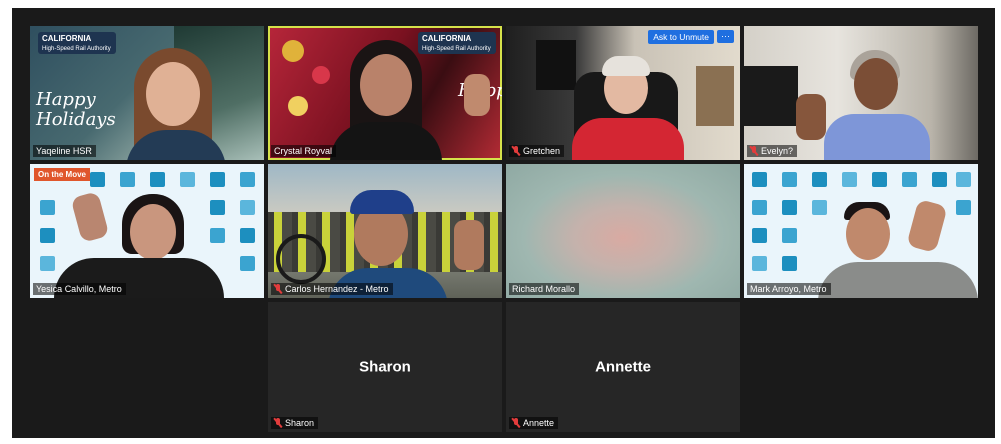 Image resolution: width=1001 pixels, height=444 pixels. Describe the element at coordinates (537, 151) in the screenshot. I see `name-tag: Gretchen` at that location.